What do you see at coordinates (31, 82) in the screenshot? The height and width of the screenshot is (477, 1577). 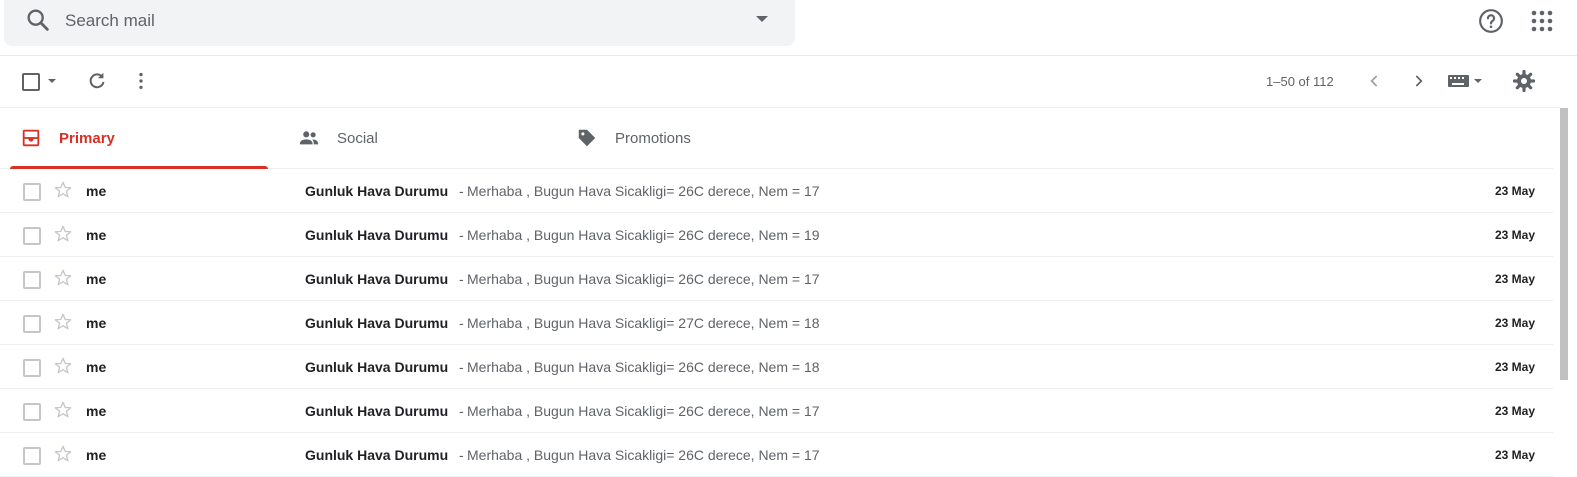 I see `select-all-checkbox` at bounding box center [31, 82].